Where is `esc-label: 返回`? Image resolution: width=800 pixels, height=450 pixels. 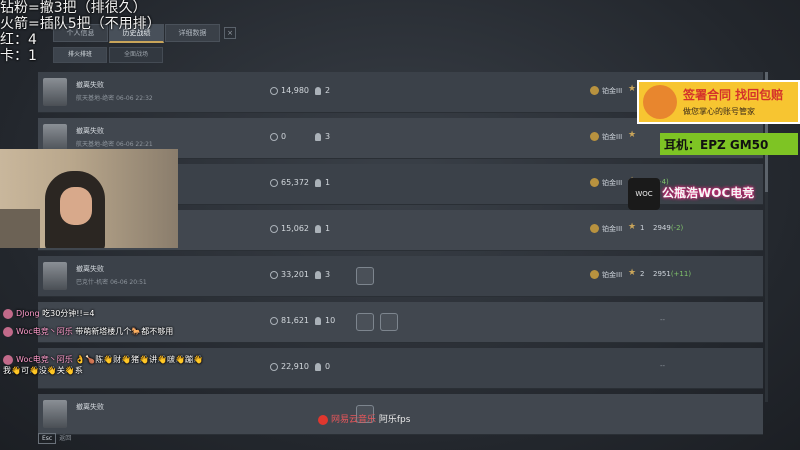 esc-label: 返回 is located at coordinates (65, 438).